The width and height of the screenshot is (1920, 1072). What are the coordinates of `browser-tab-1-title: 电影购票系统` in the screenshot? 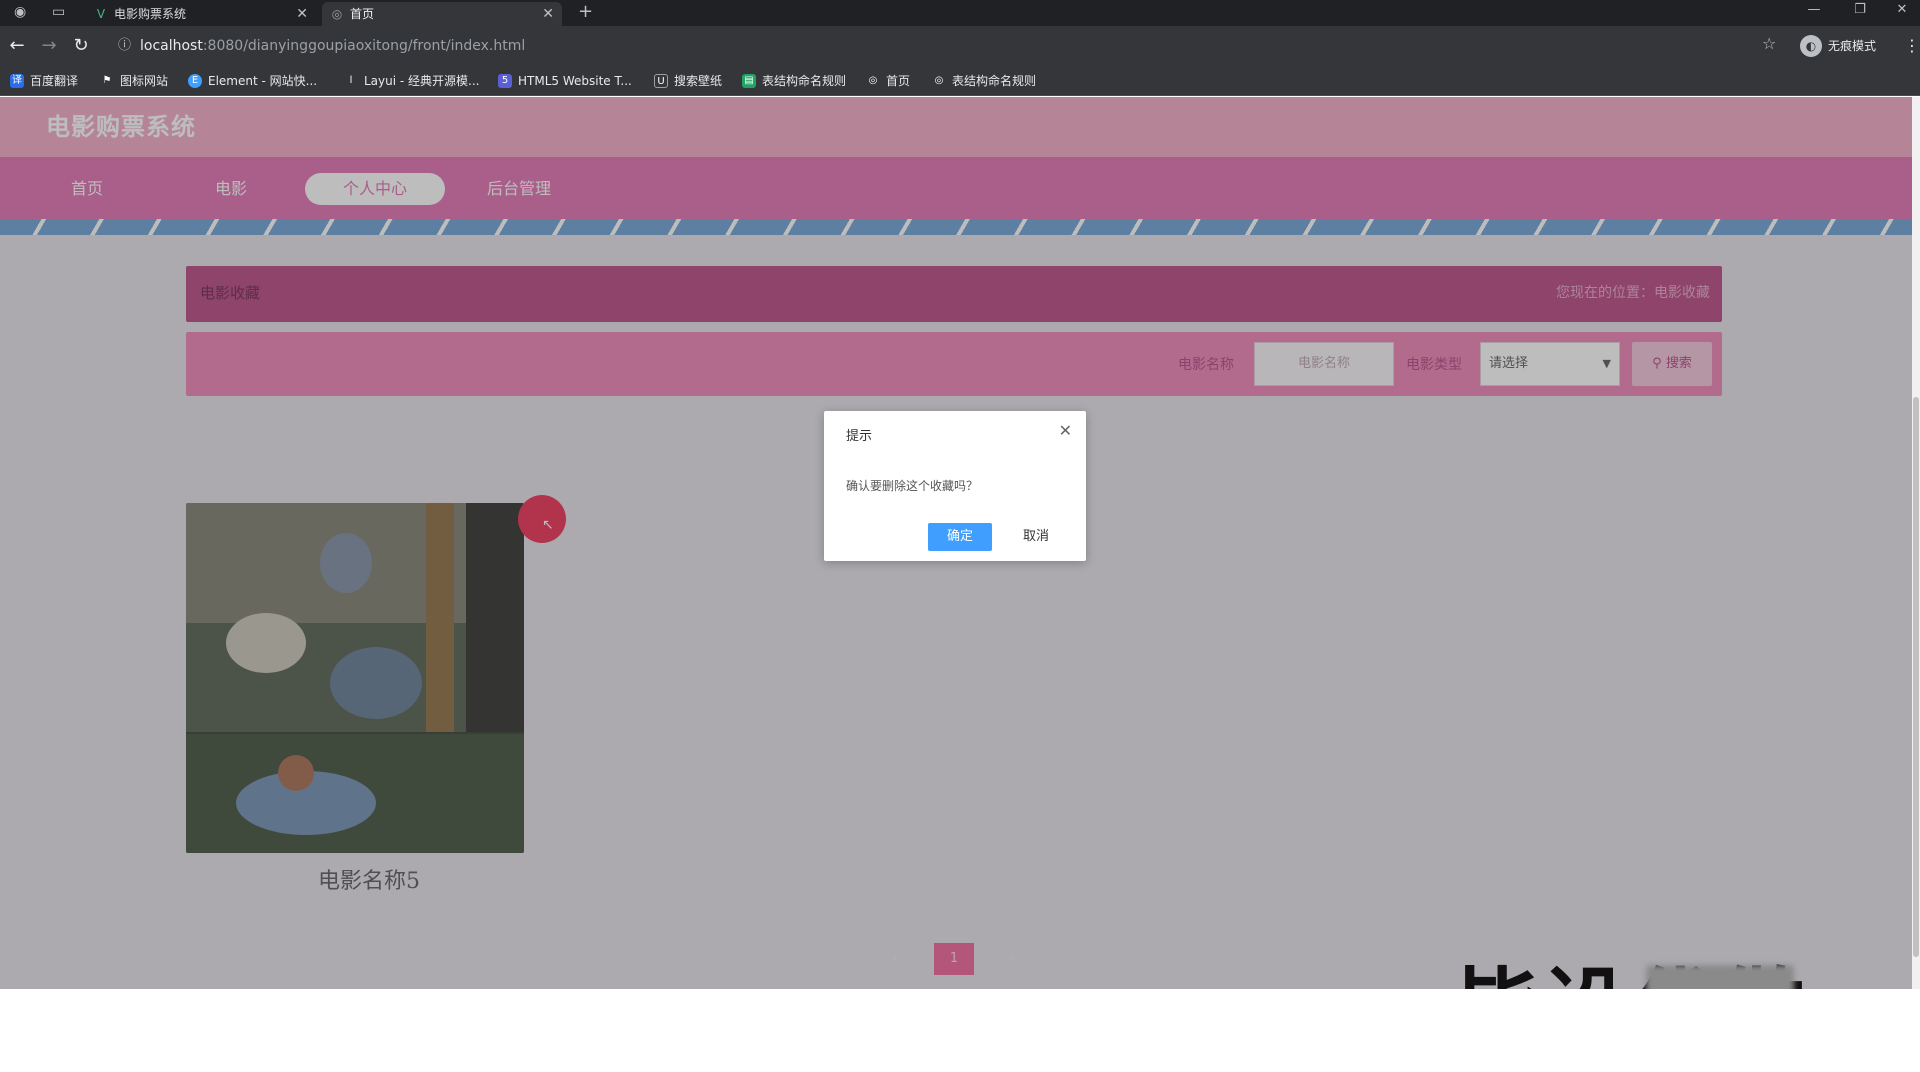 It's located at (150, 14).